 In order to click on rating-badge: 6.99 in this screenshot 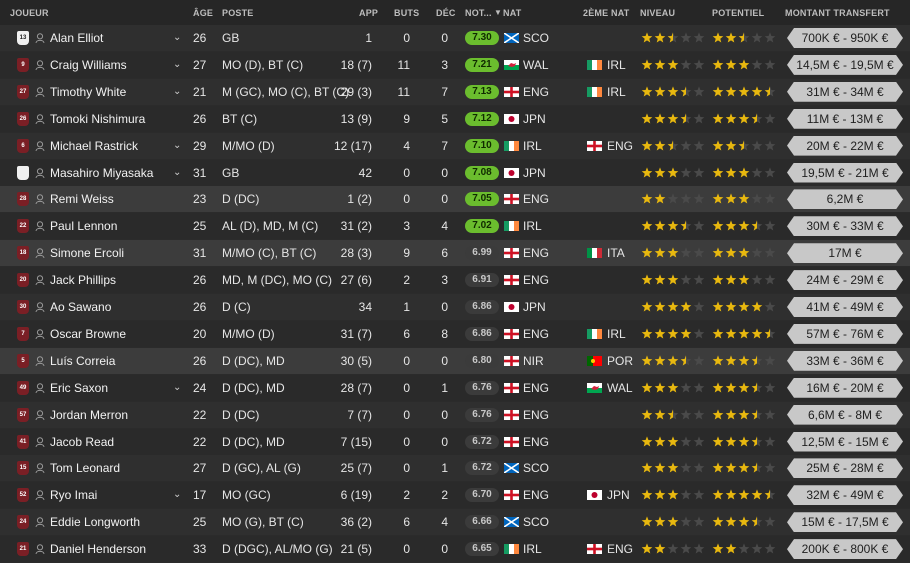, I will do `click(482, 253)`.